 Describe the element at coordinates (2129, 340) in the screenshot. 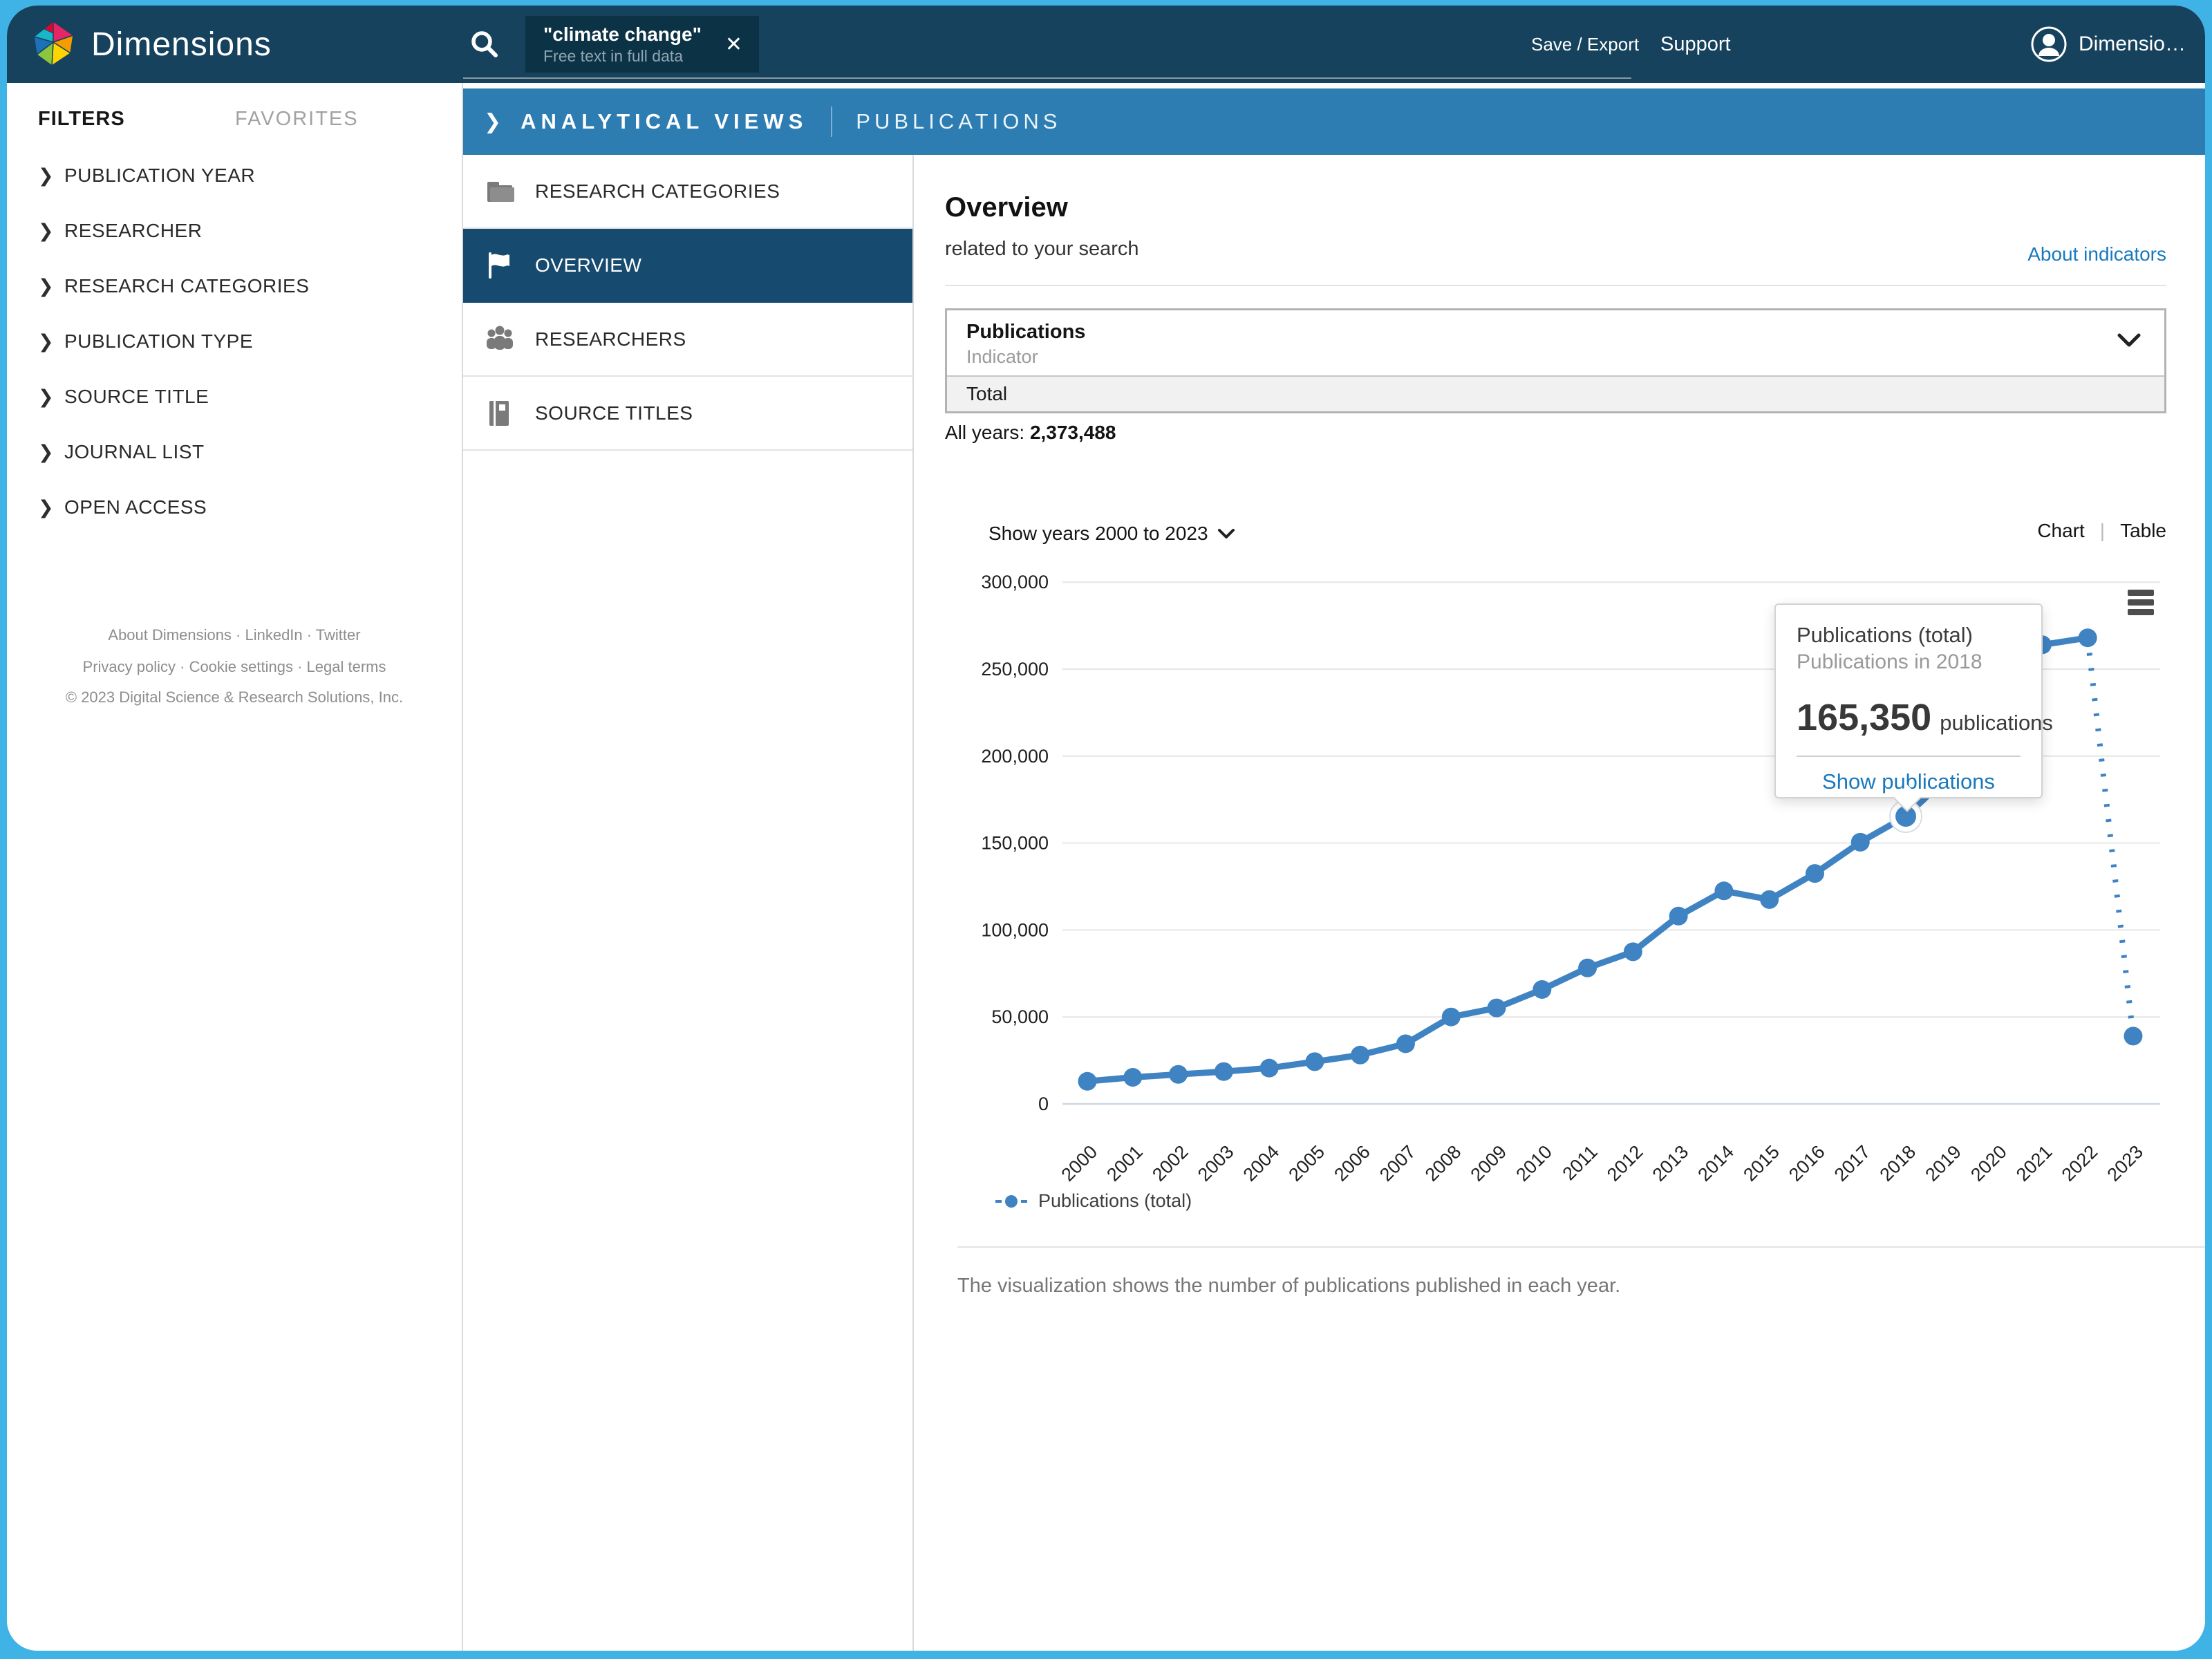

I see `chevron-down-icon` at that location.